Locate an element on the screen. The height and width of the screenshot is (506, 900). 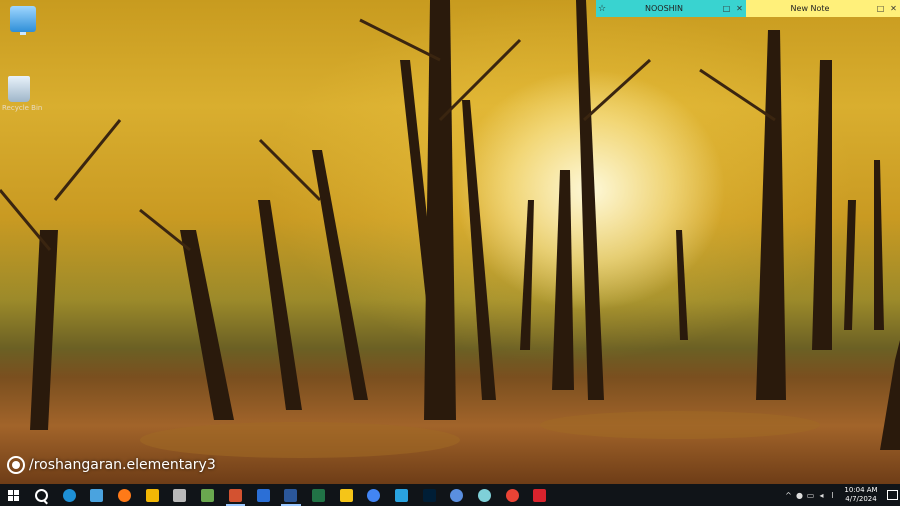
search-button is located at coordinates (42, 495).